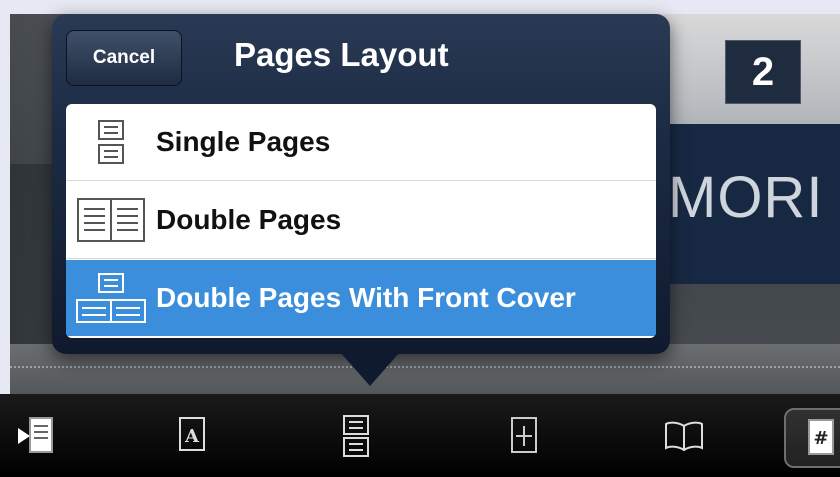 This screenshot has width=840, height=477. I want to click on page-number-icon: #, so click(821, 437).